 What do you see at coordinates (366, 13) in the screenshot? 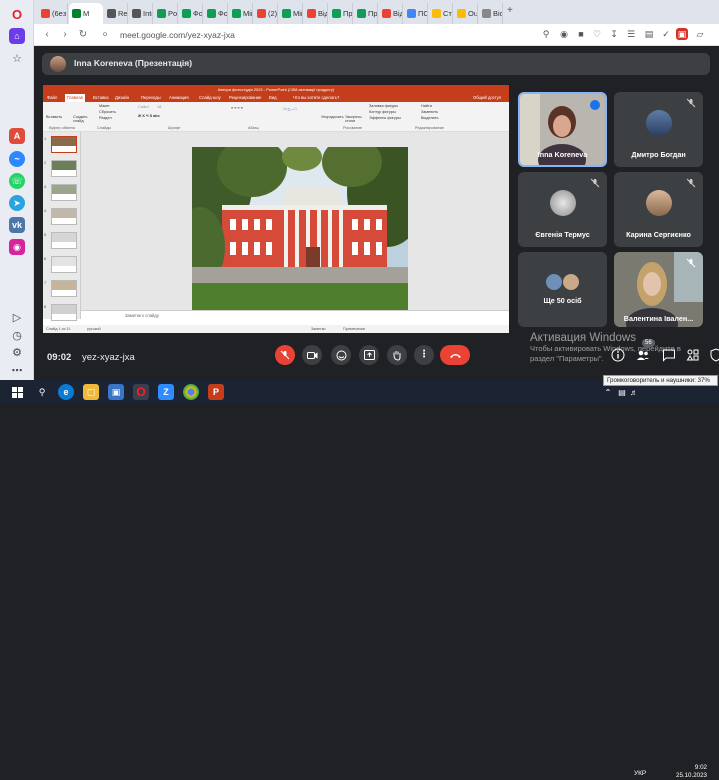
I see `browser-tab: Про` at bounding box center [366, 13].